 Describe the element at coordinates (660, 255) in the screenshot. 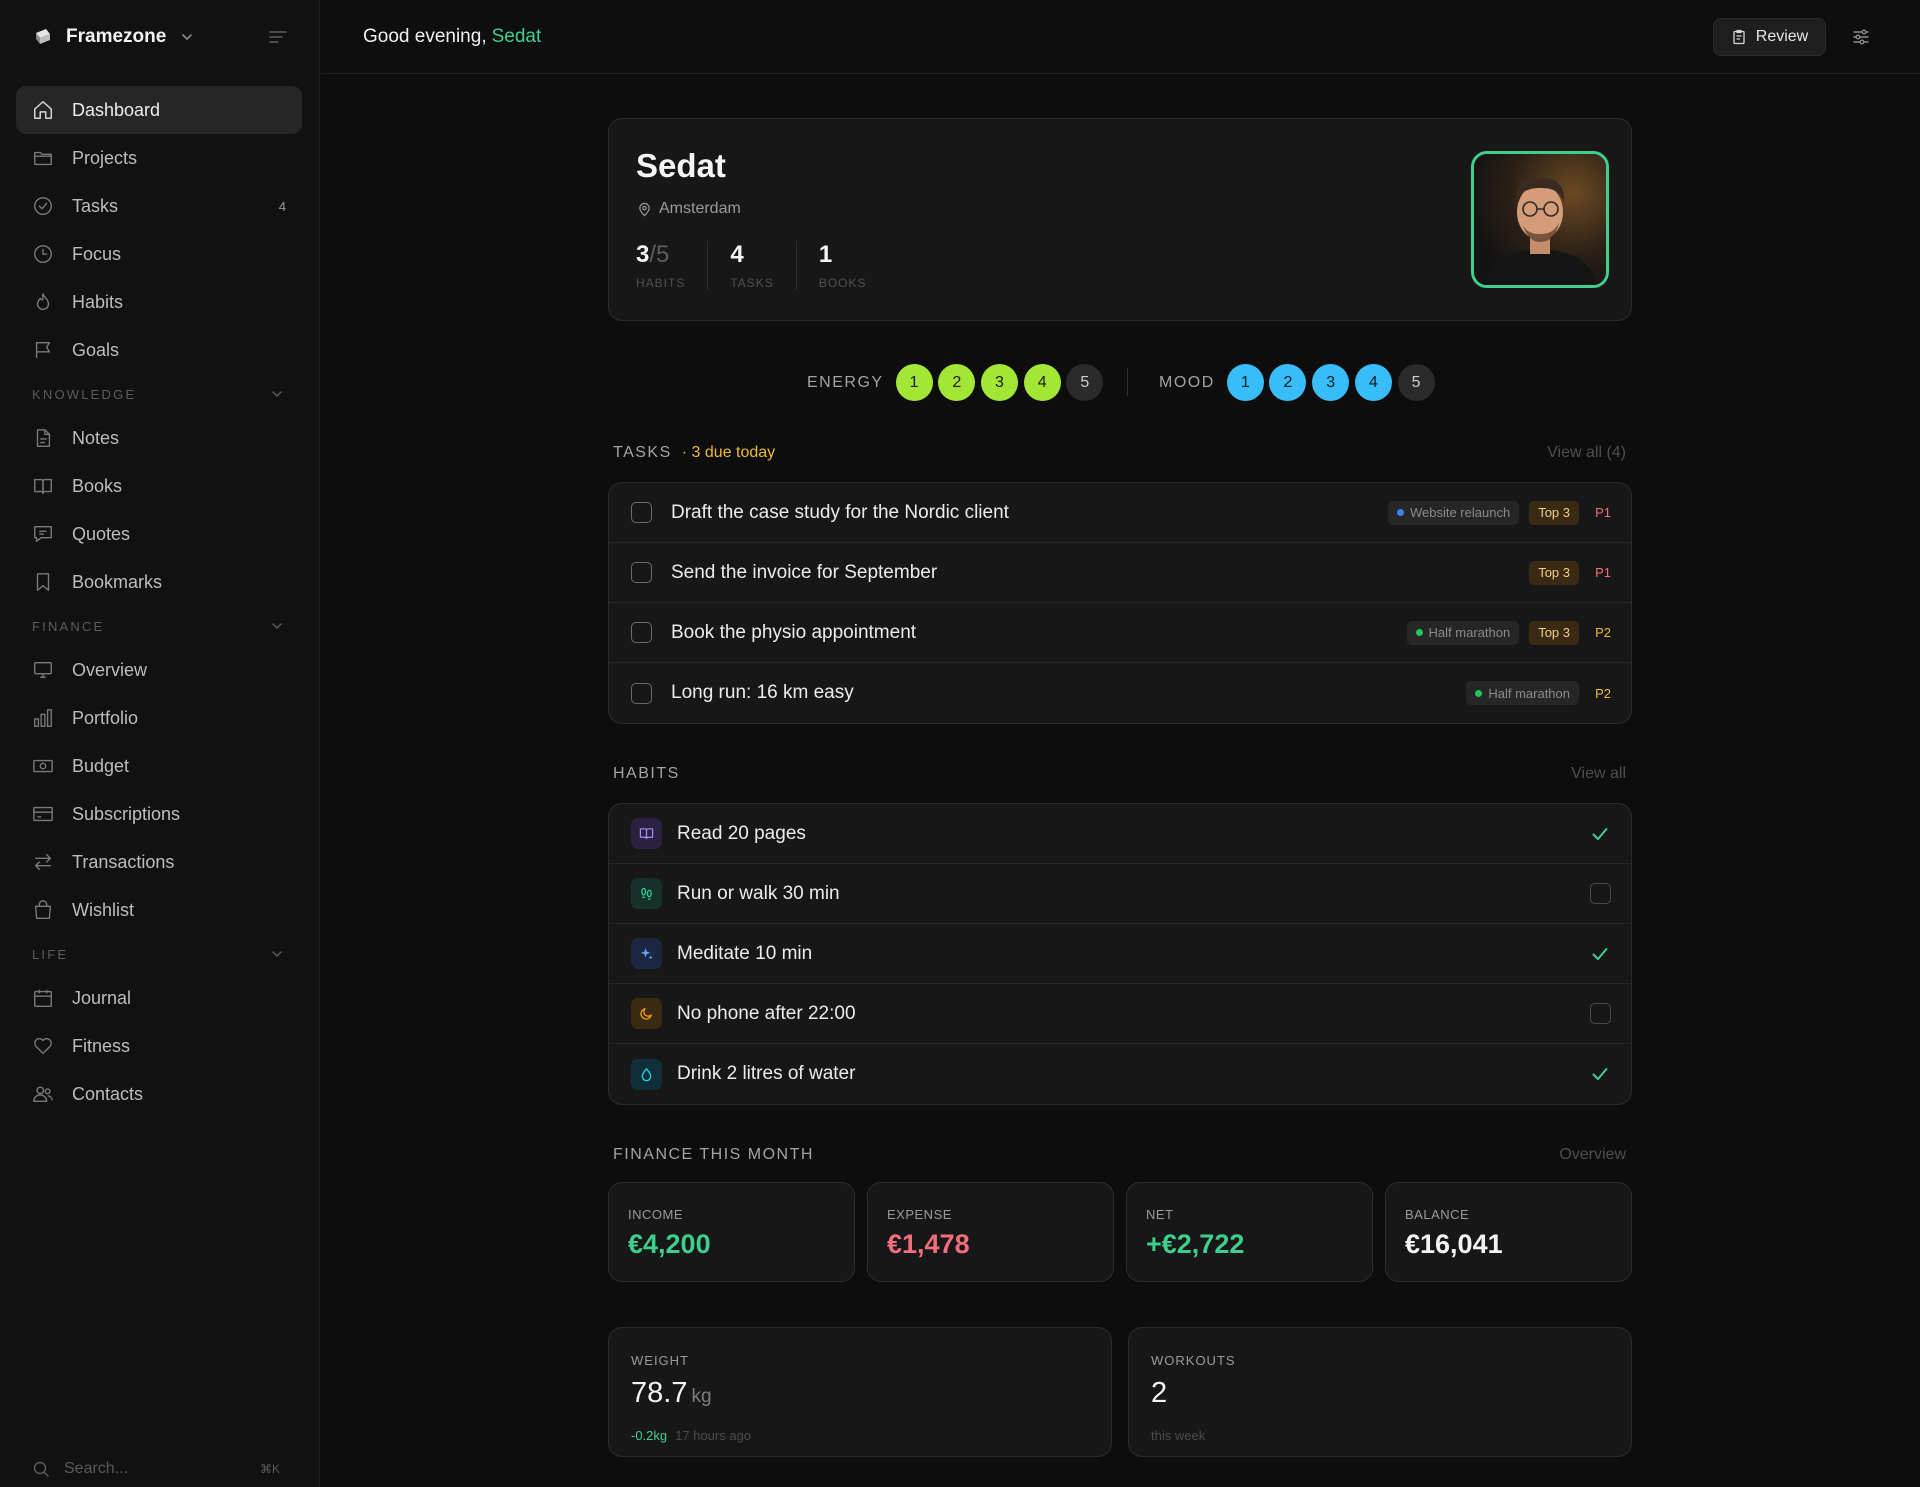

I see `stat-value: 3/5` at that location.